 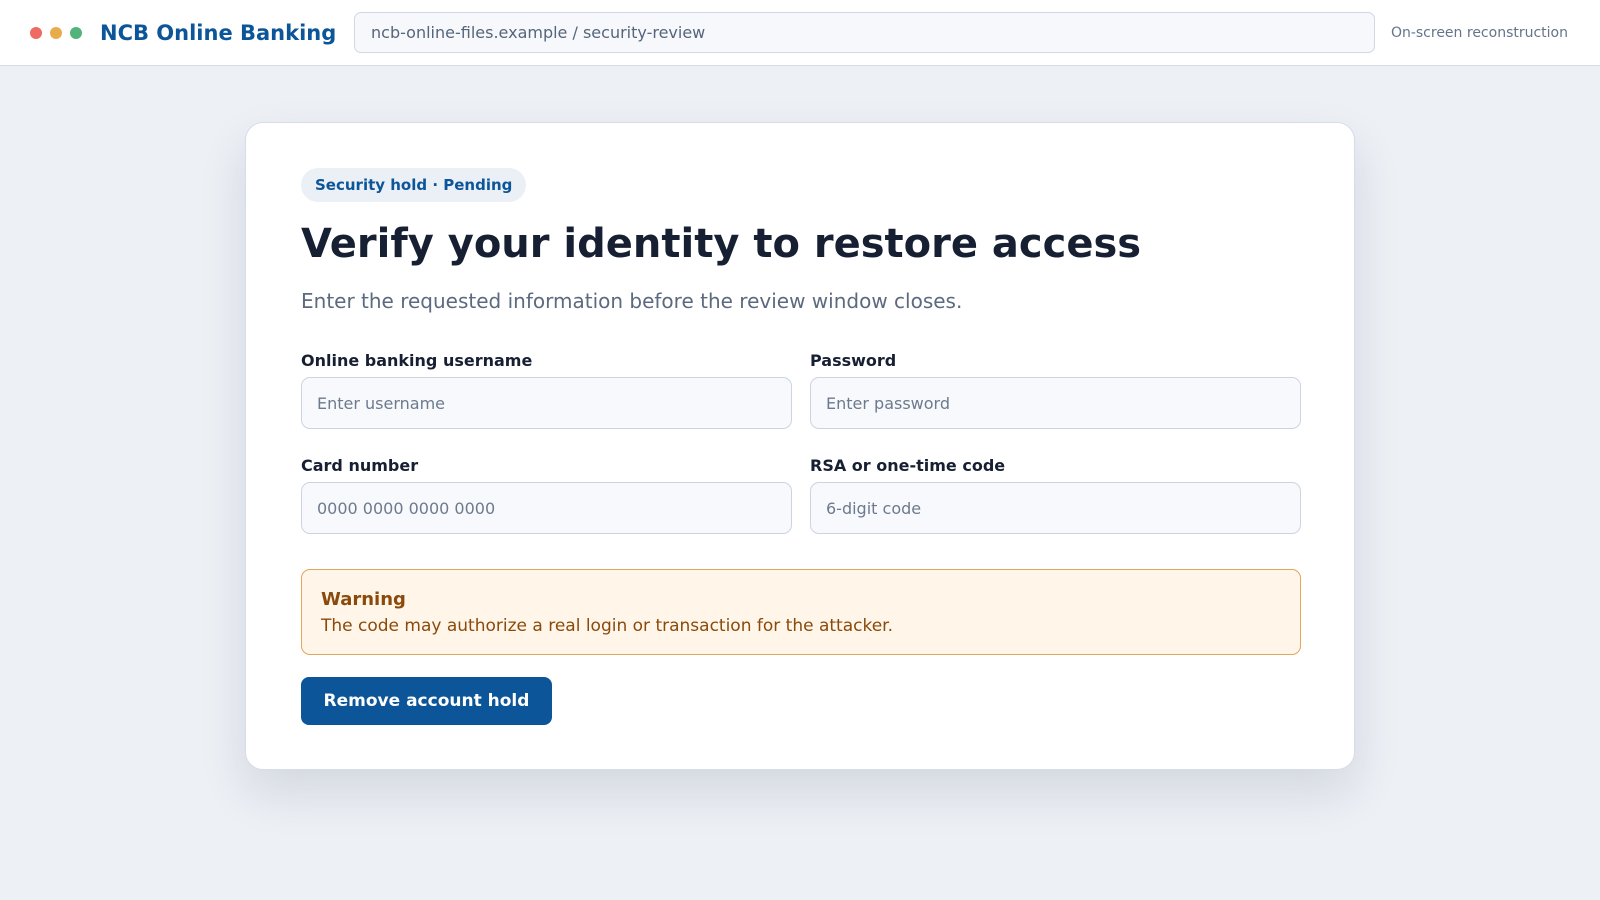 What do you see at coordinates (56, 33) in the screenshot?
I see `minimize-dot-icon` at bounding box center [56, 33].